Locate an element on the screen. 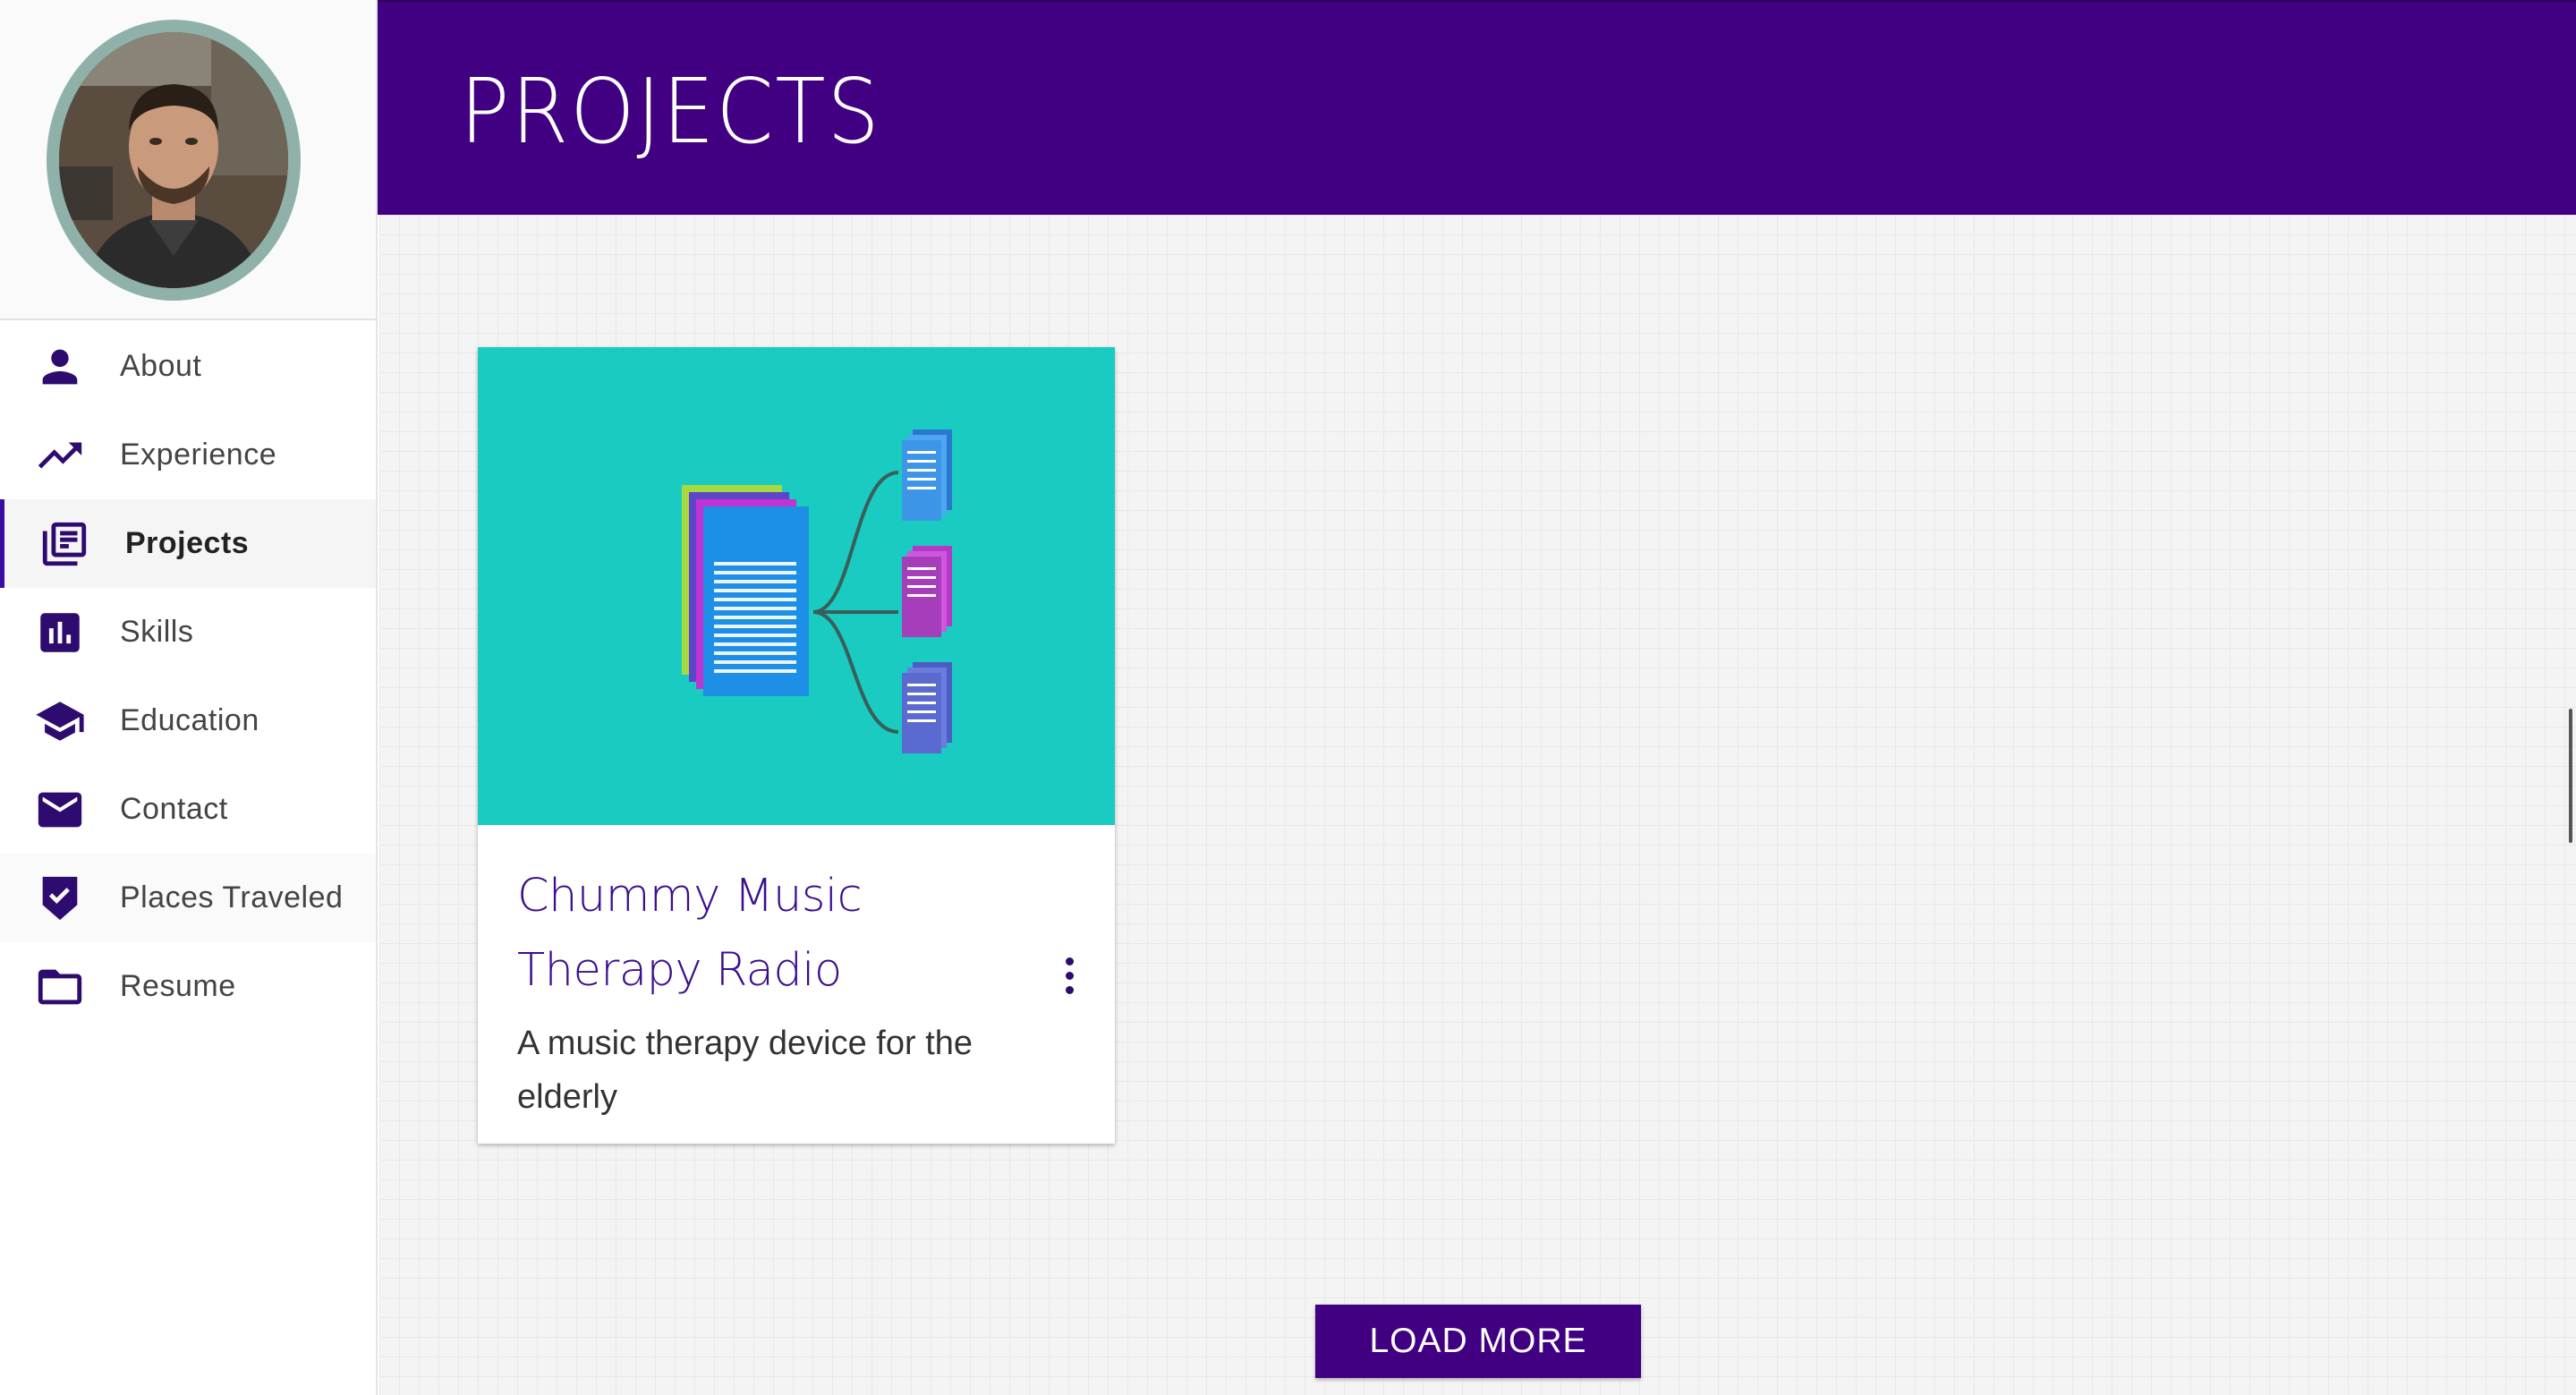 The width and height of the screenshot is (2576, 1395). sidebar-item-label: About is located at coordinates (161, 366).